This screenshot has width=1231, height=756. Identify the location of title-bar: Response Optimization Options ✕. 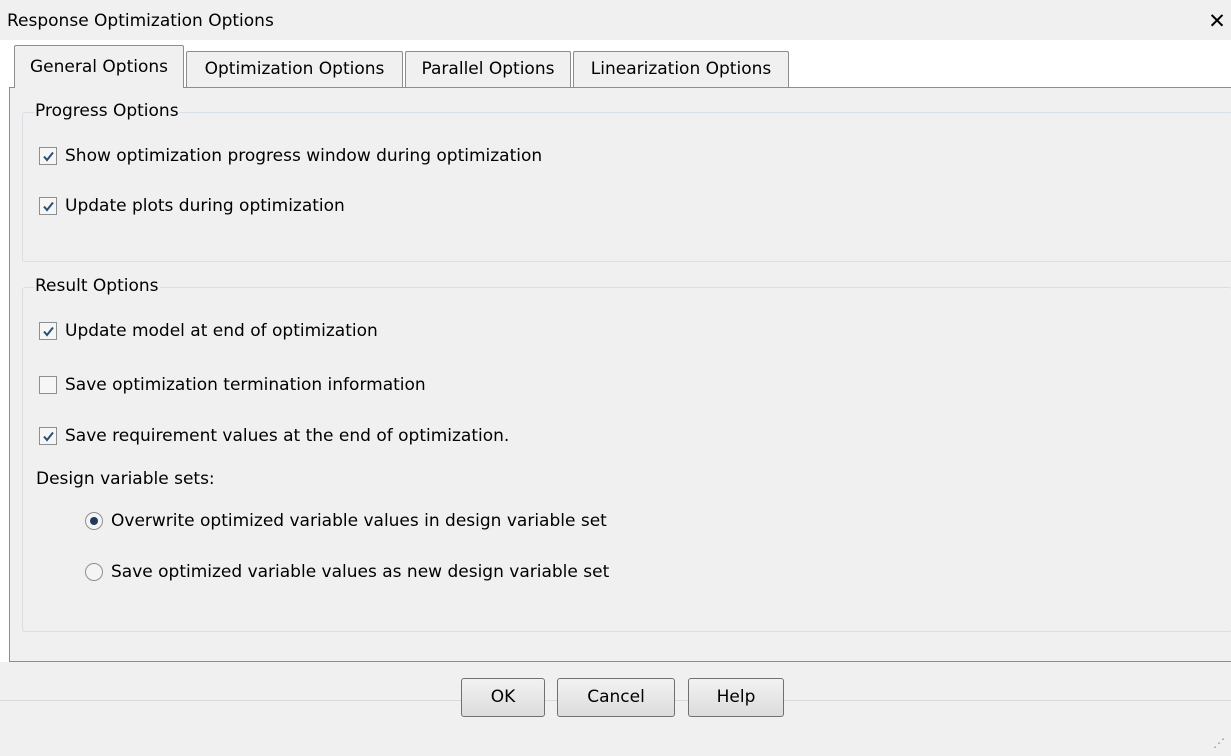
(615, 20).